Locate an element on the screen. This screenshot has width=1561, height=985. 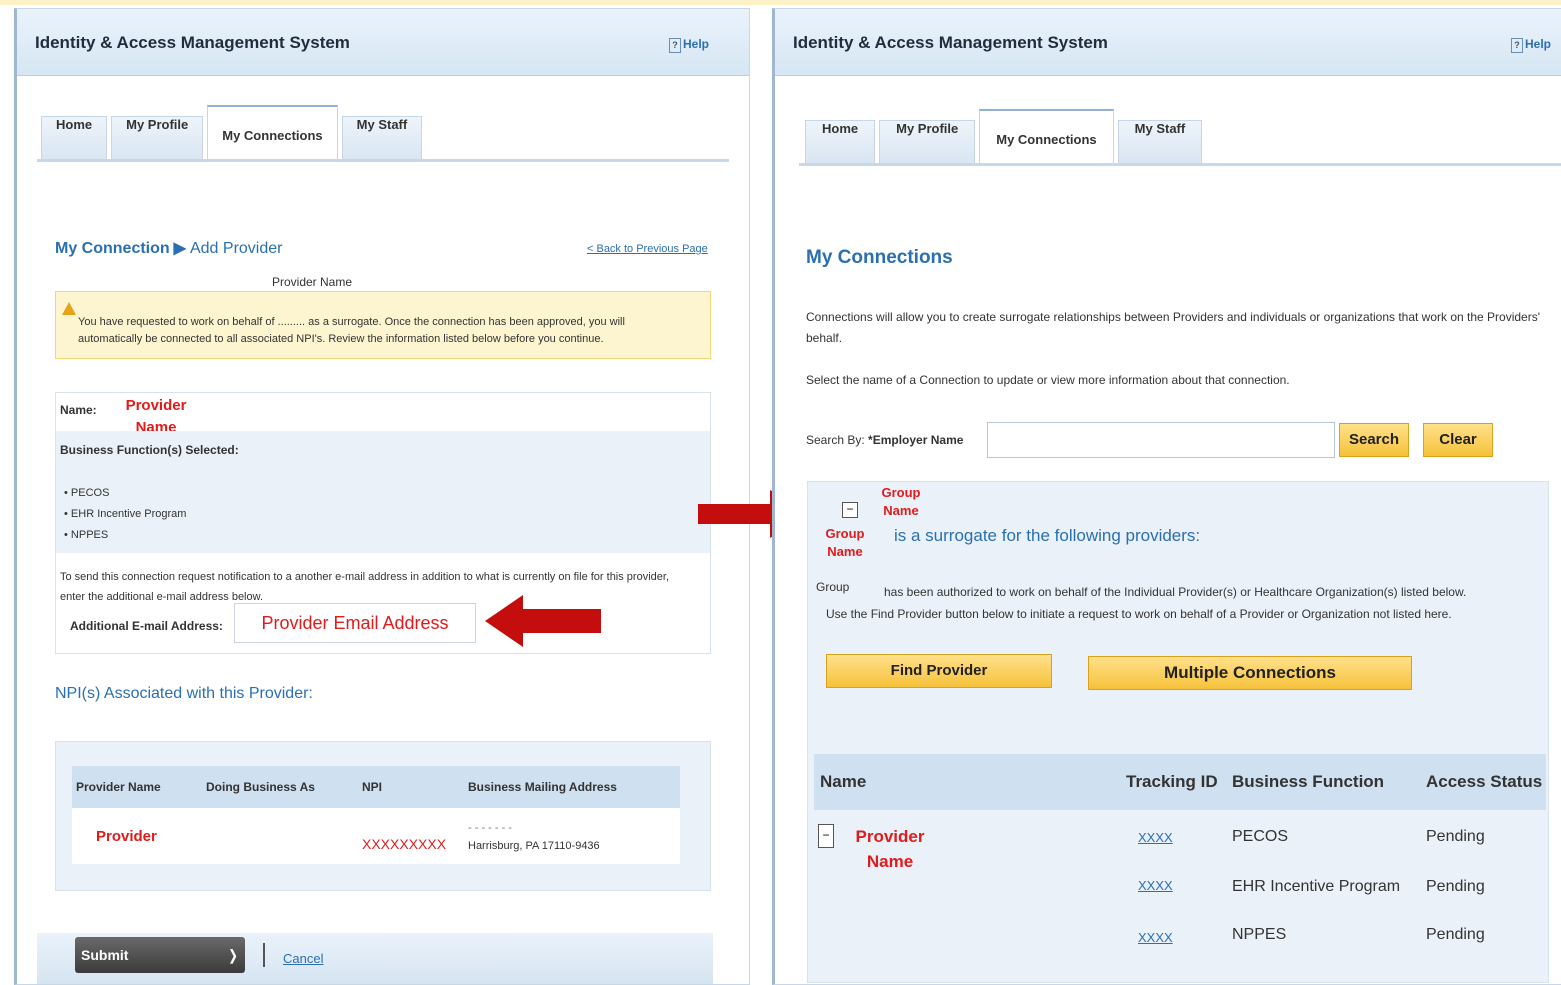
col-provider-name: Provider Name is located at coordinates (118, 787).